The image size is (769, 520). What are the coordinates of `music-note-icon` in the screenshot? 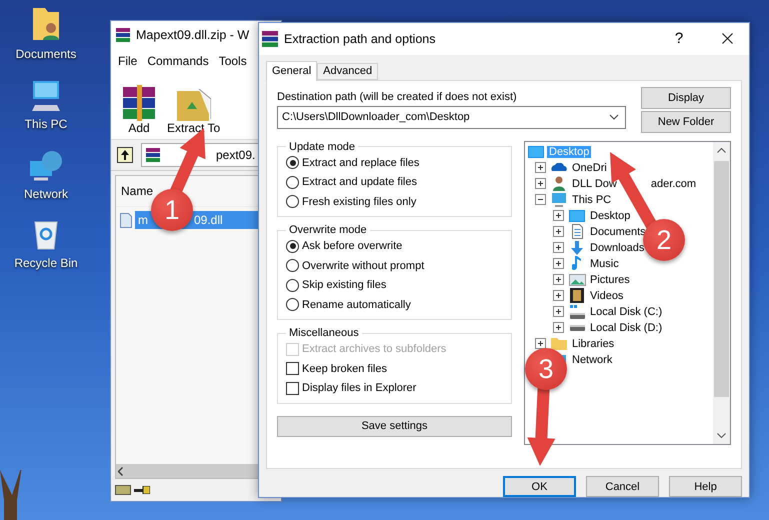 It's located at (577, 264).